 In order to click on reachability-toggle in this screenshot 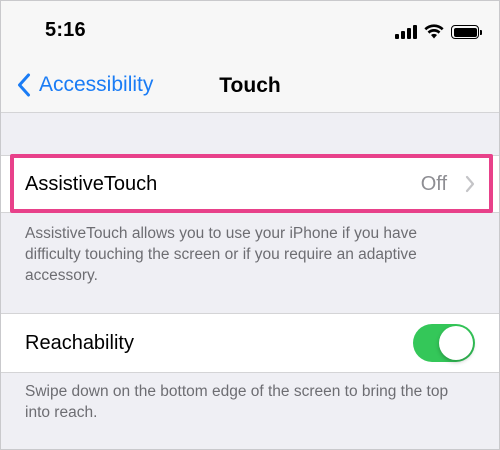, I will do `click(444, 343)`.